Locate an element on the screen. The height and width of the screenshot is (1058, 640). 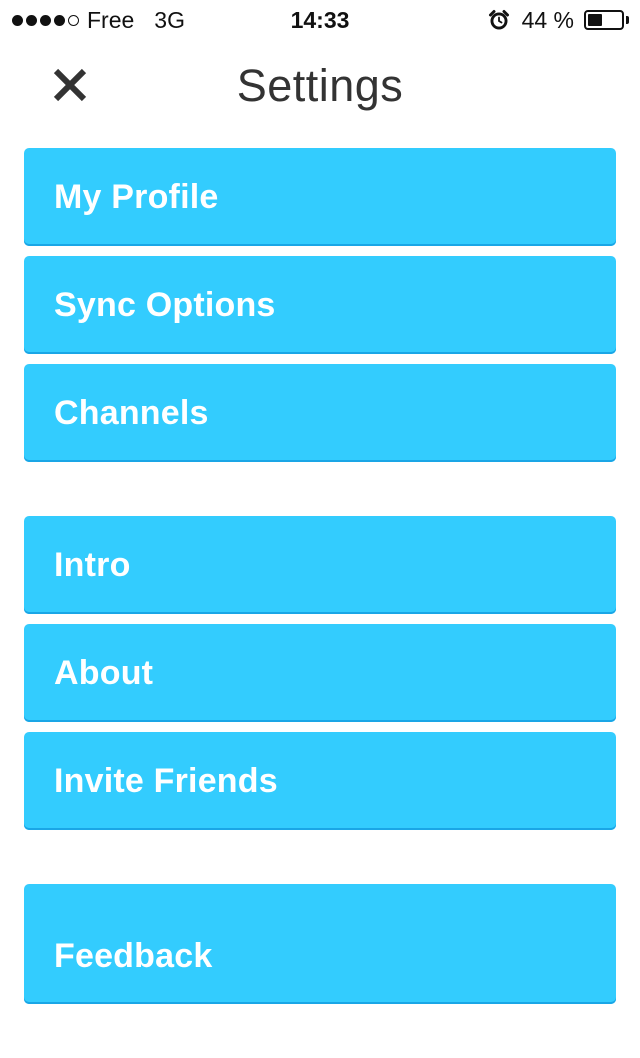
status-right: 44 % is located at coordinates (559, 20).